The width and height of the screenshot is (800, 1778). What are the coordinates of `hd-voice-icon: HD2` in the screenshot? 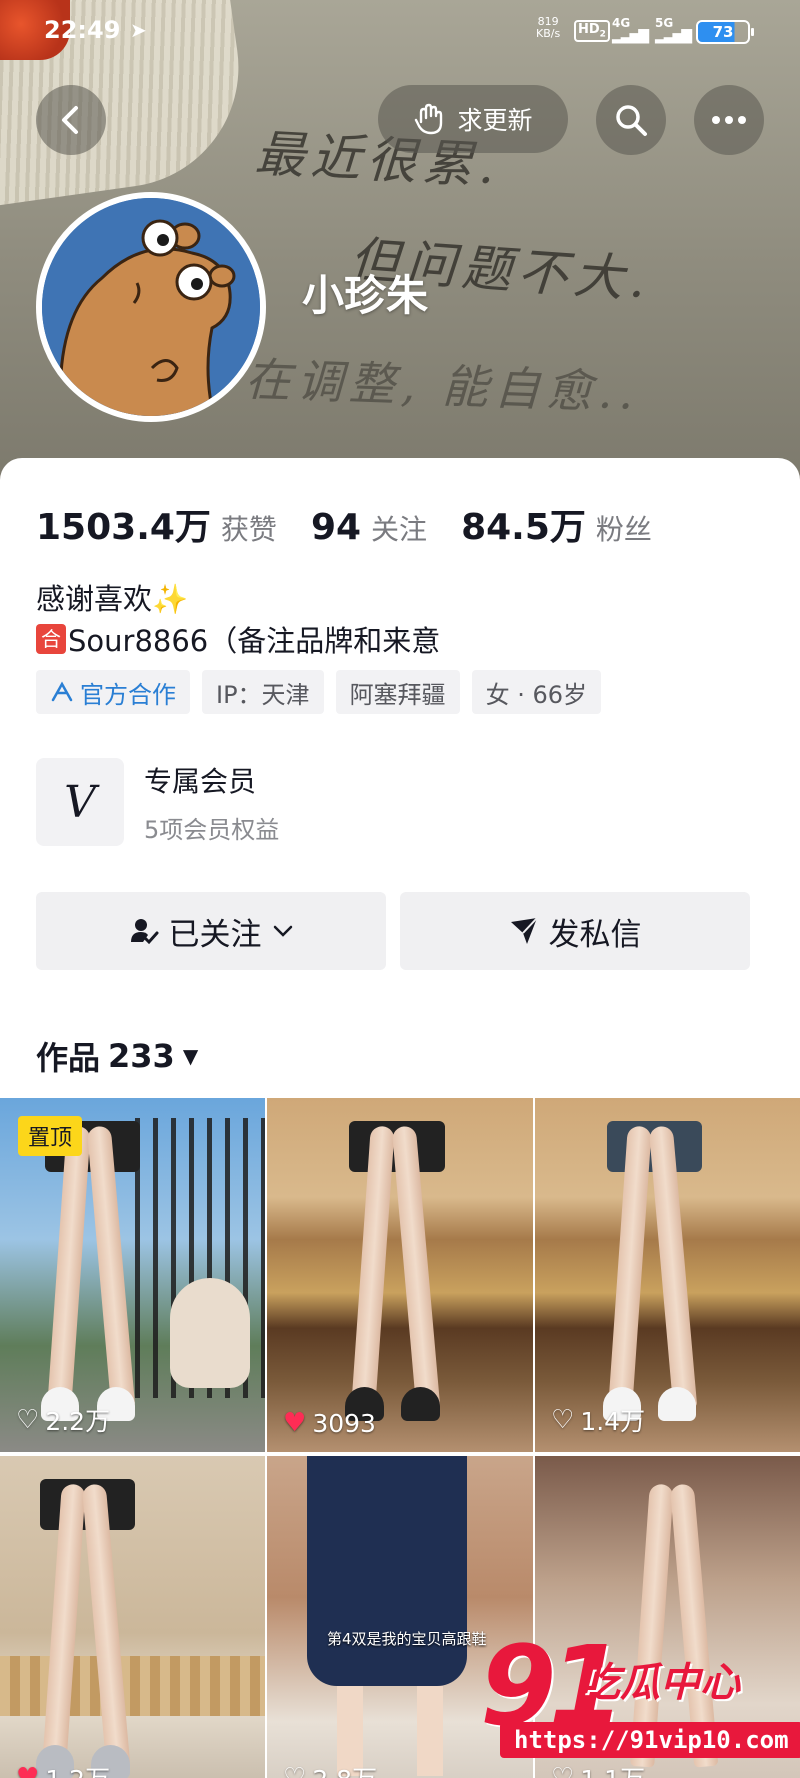 It's located at (592, 31).